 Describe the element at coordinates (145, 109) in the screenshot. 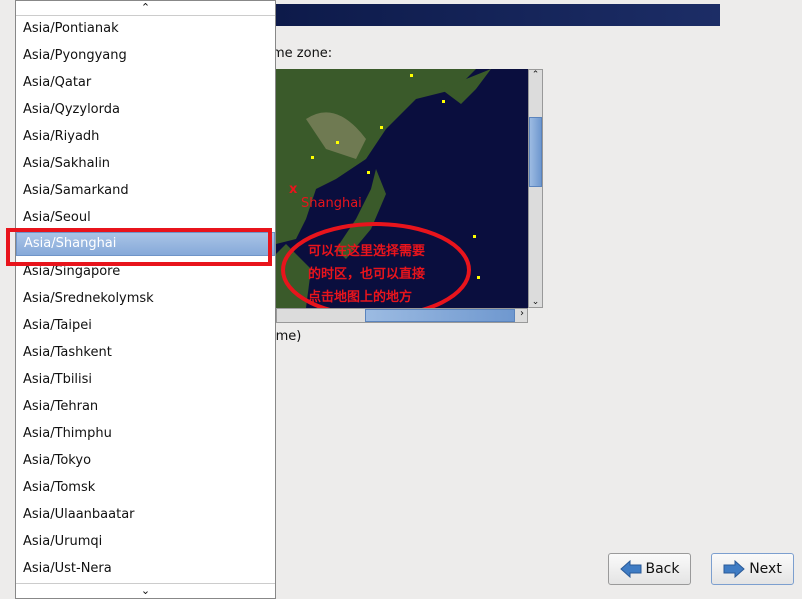

I see `timezone-list-item: Asia/Qyzylorda` at that location.